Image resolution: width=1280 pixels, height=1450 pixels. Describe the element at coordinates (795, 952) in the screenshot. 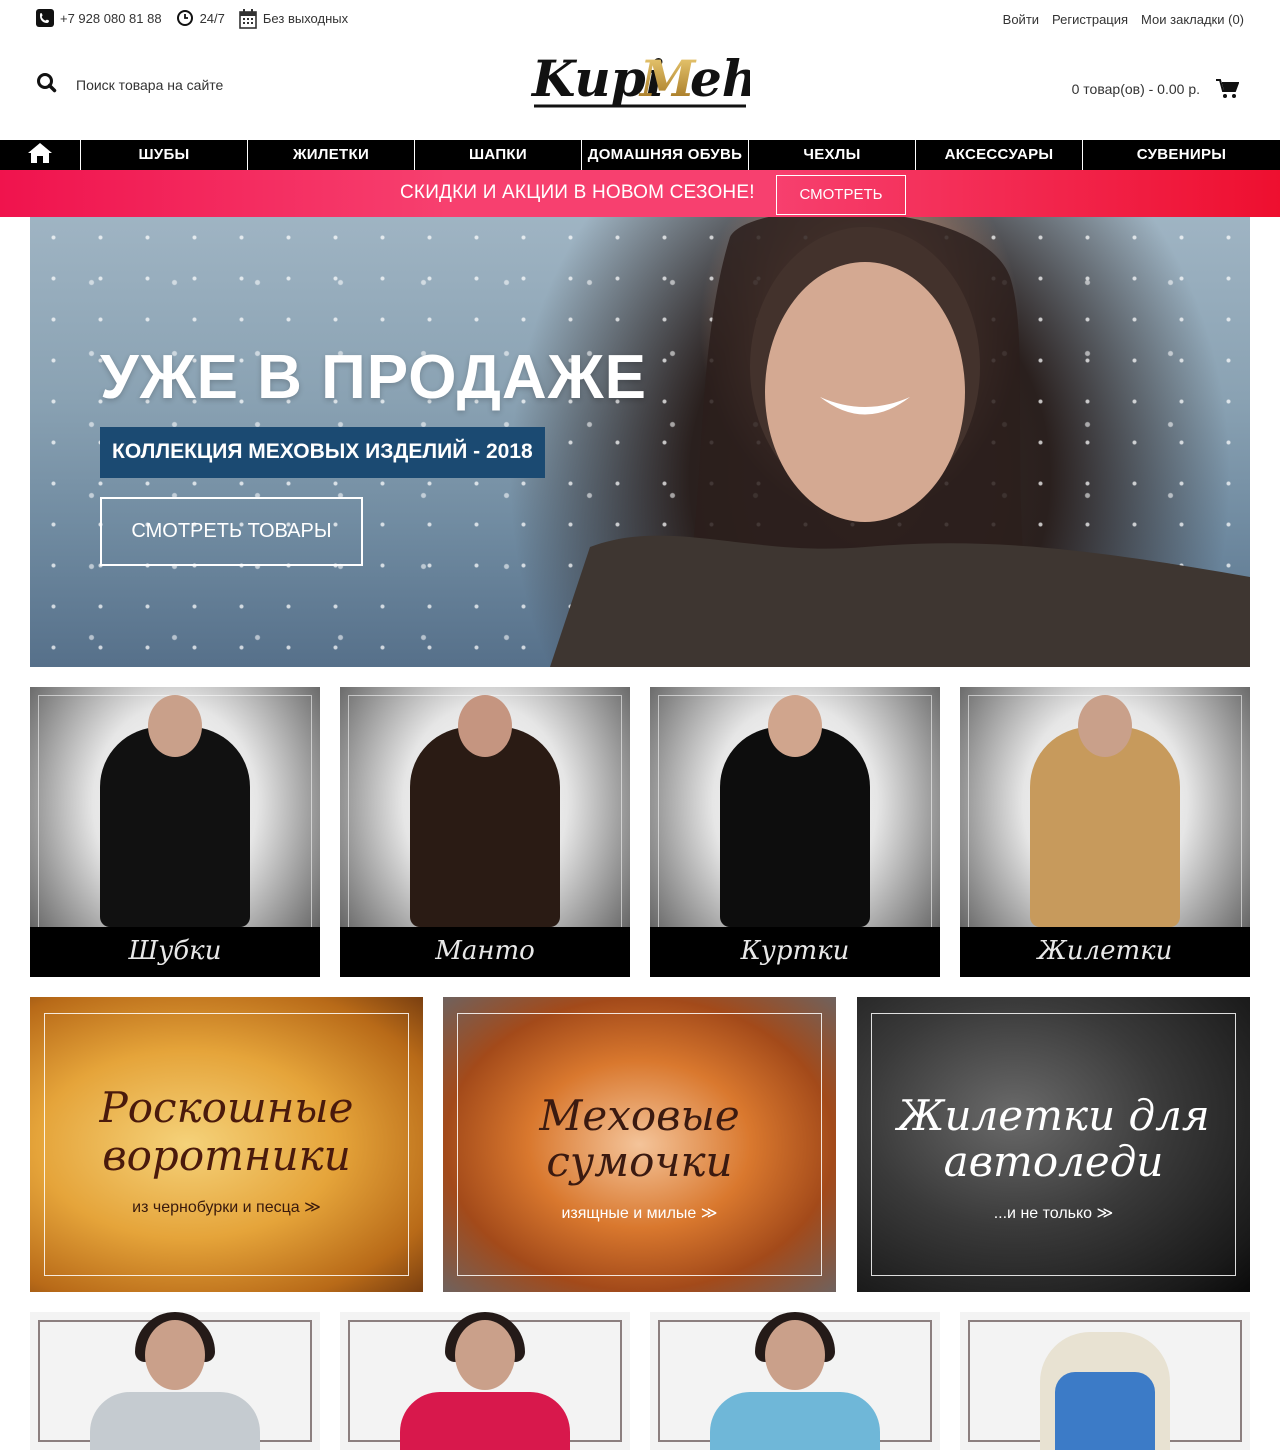

I see `category-label: Куртки` at that location.